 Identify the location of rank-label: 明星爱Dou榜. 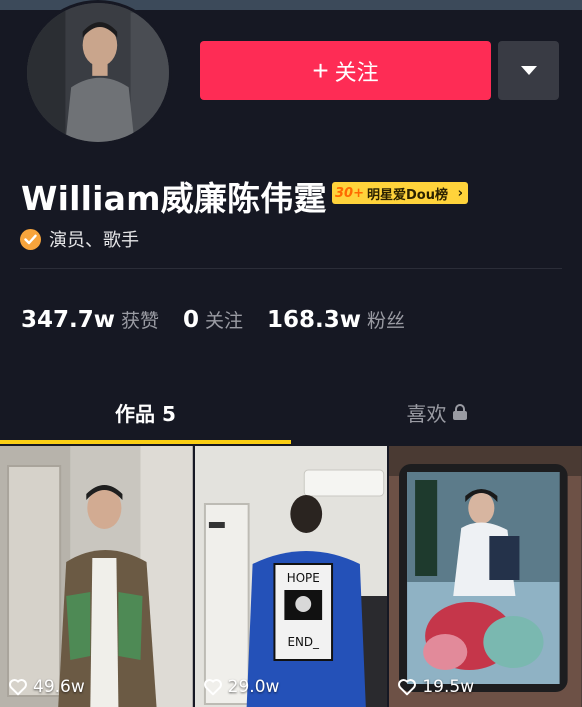
(407, 195).